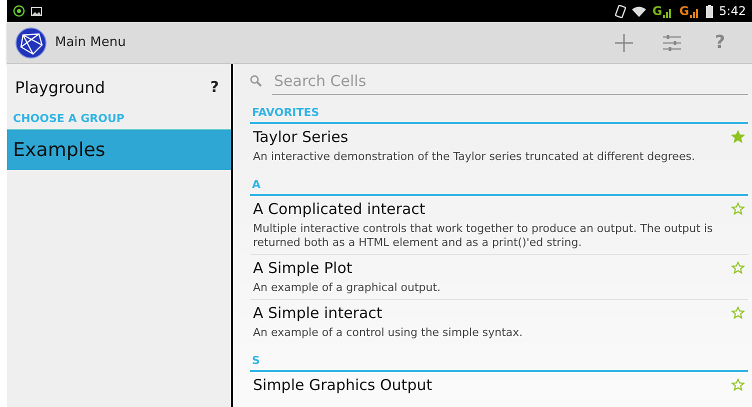 This screenshot has width=752, height=407. Describe the element at coordinates (510, 81) in the screenshot. I see `search-field: Search Cells` at that location.